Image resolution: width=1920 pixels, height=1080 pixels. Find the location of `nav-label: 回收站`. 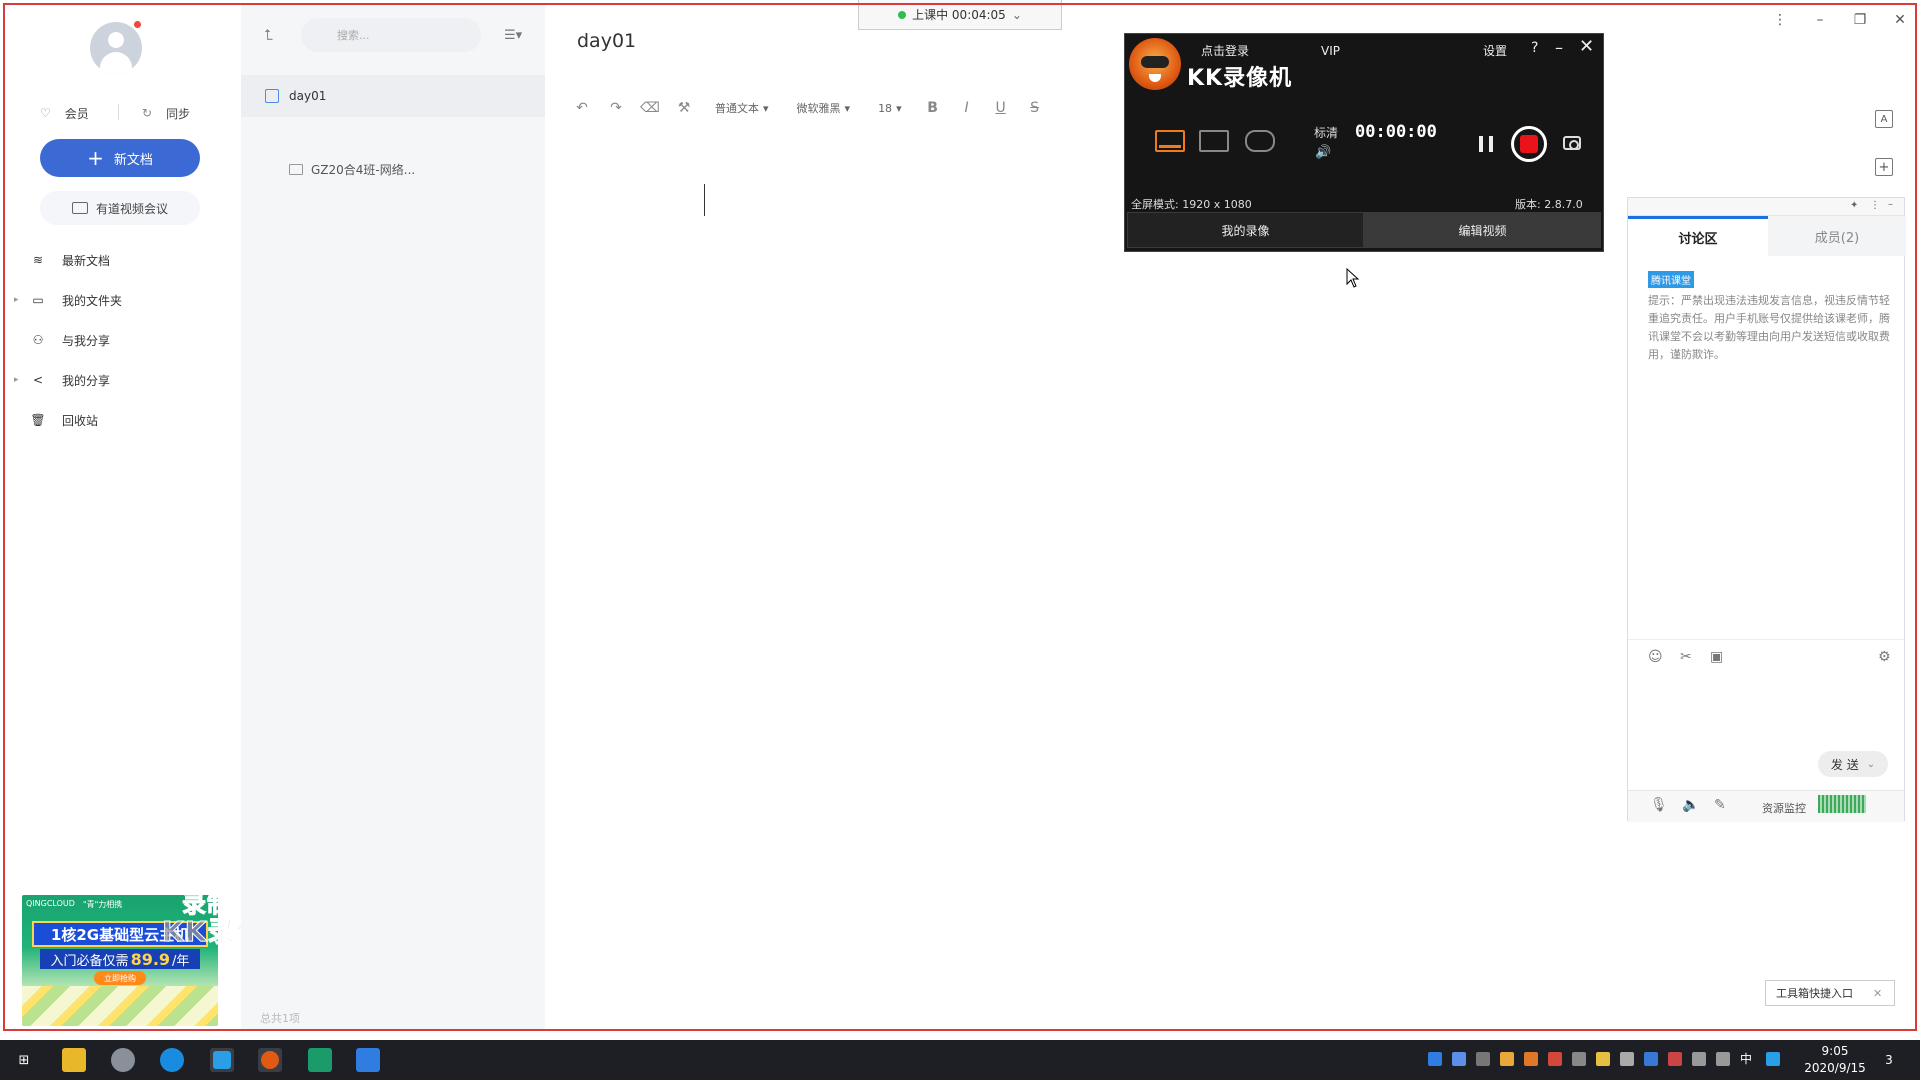

nav-label: 回收站 is located at coordinates (80, 420).